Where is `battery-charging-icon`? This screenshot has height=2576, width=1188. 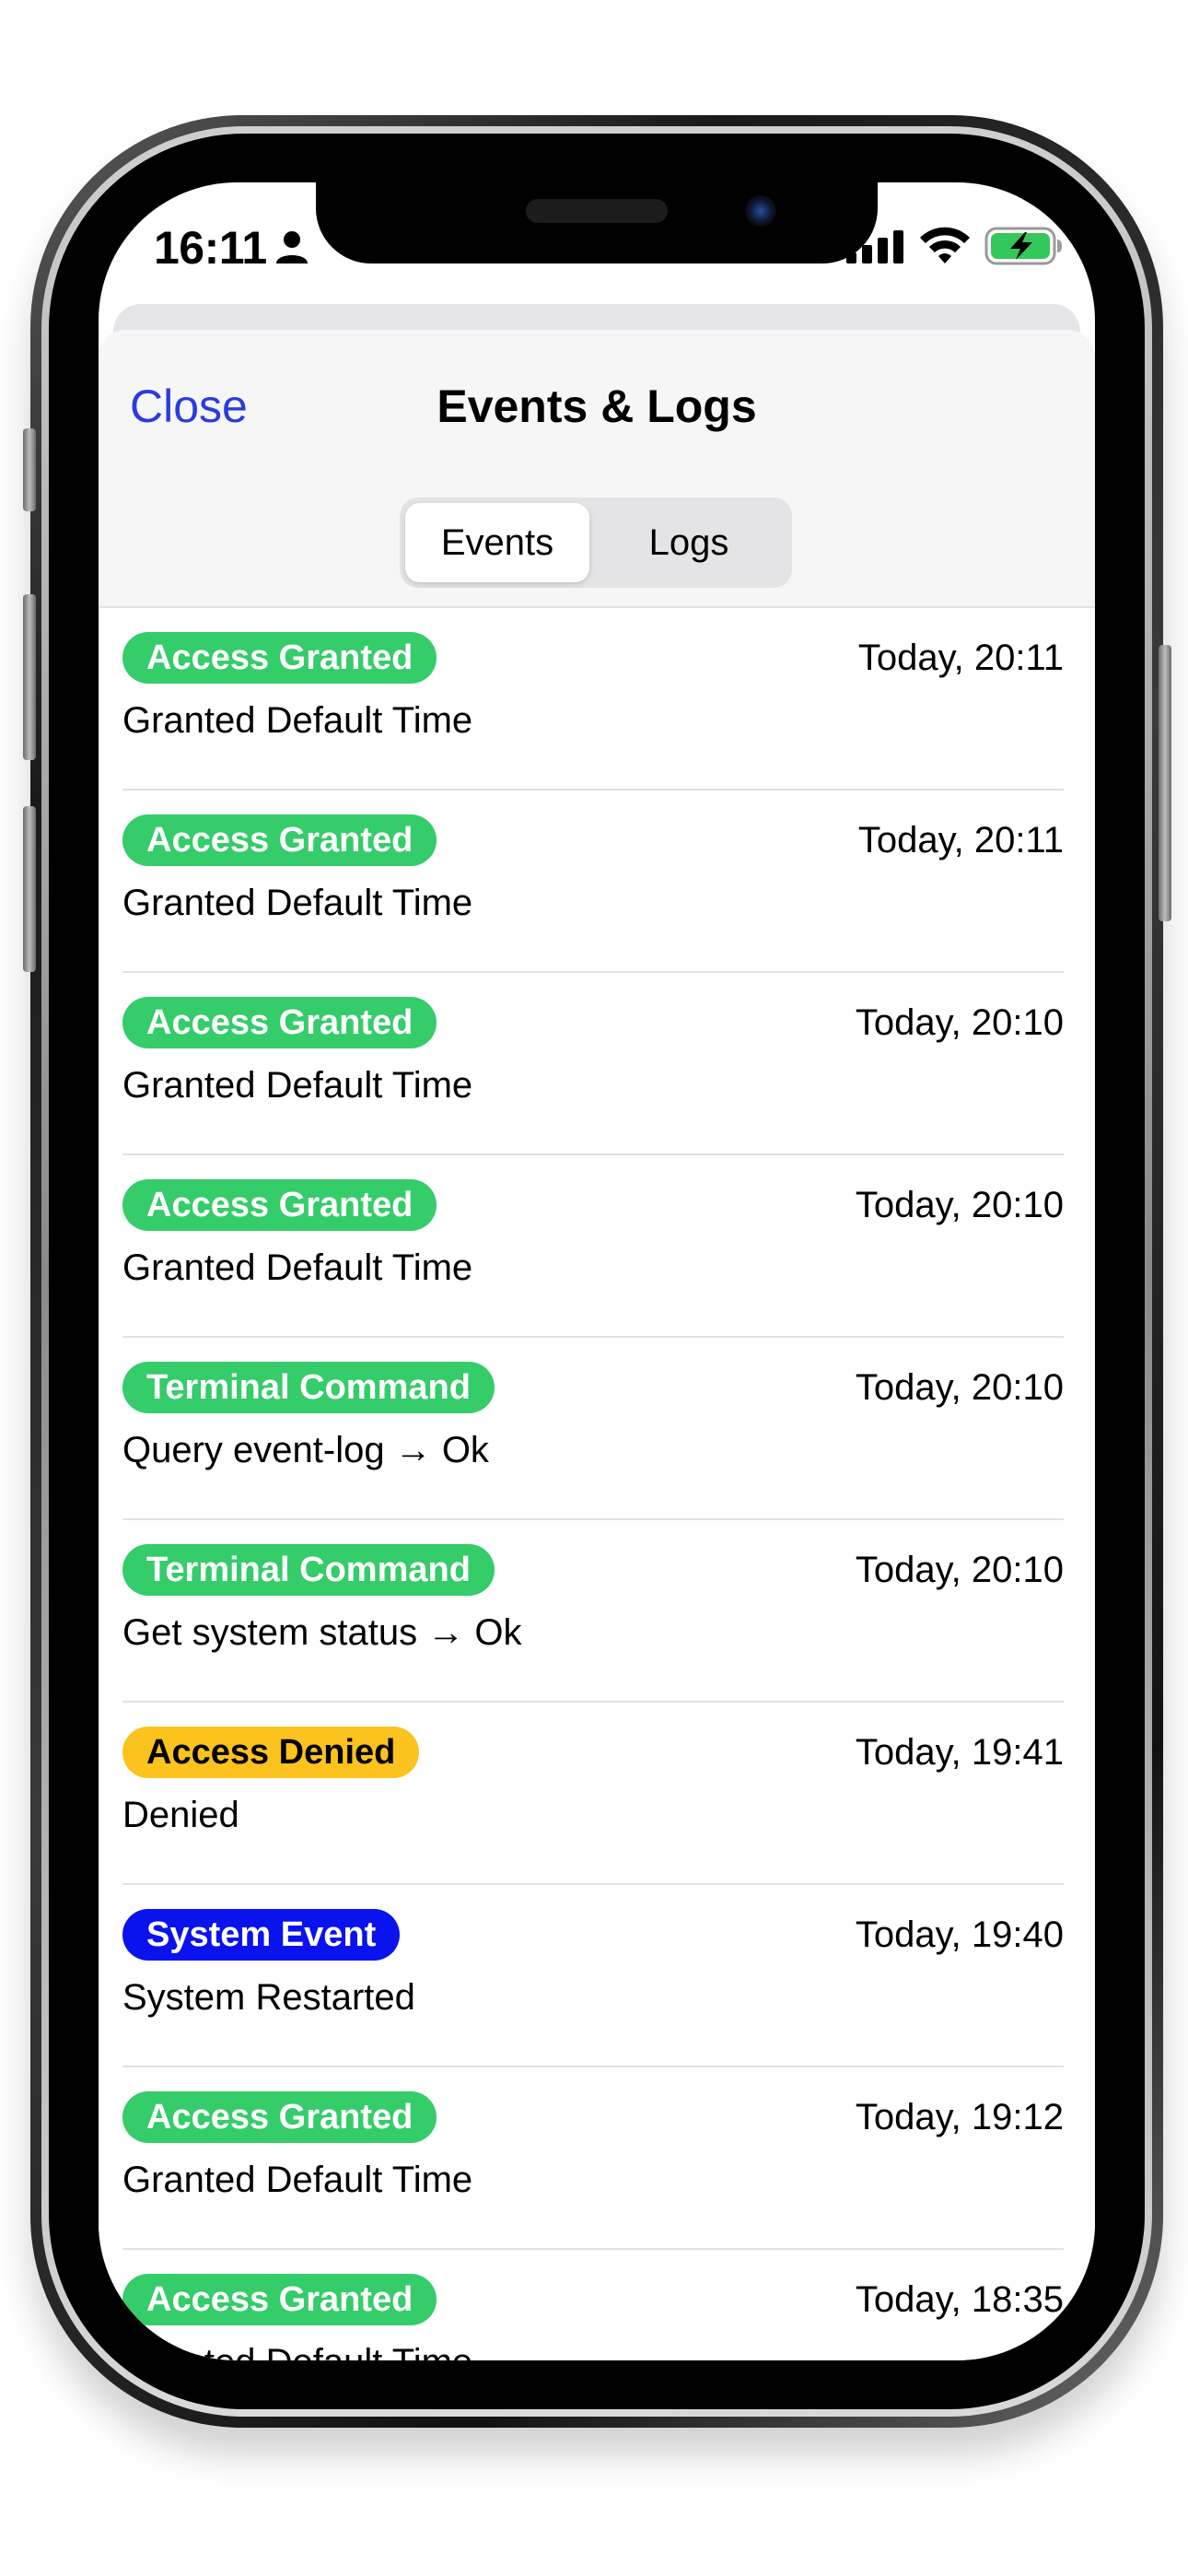 battery-charging-icon is located at coordinates (1023, 246).